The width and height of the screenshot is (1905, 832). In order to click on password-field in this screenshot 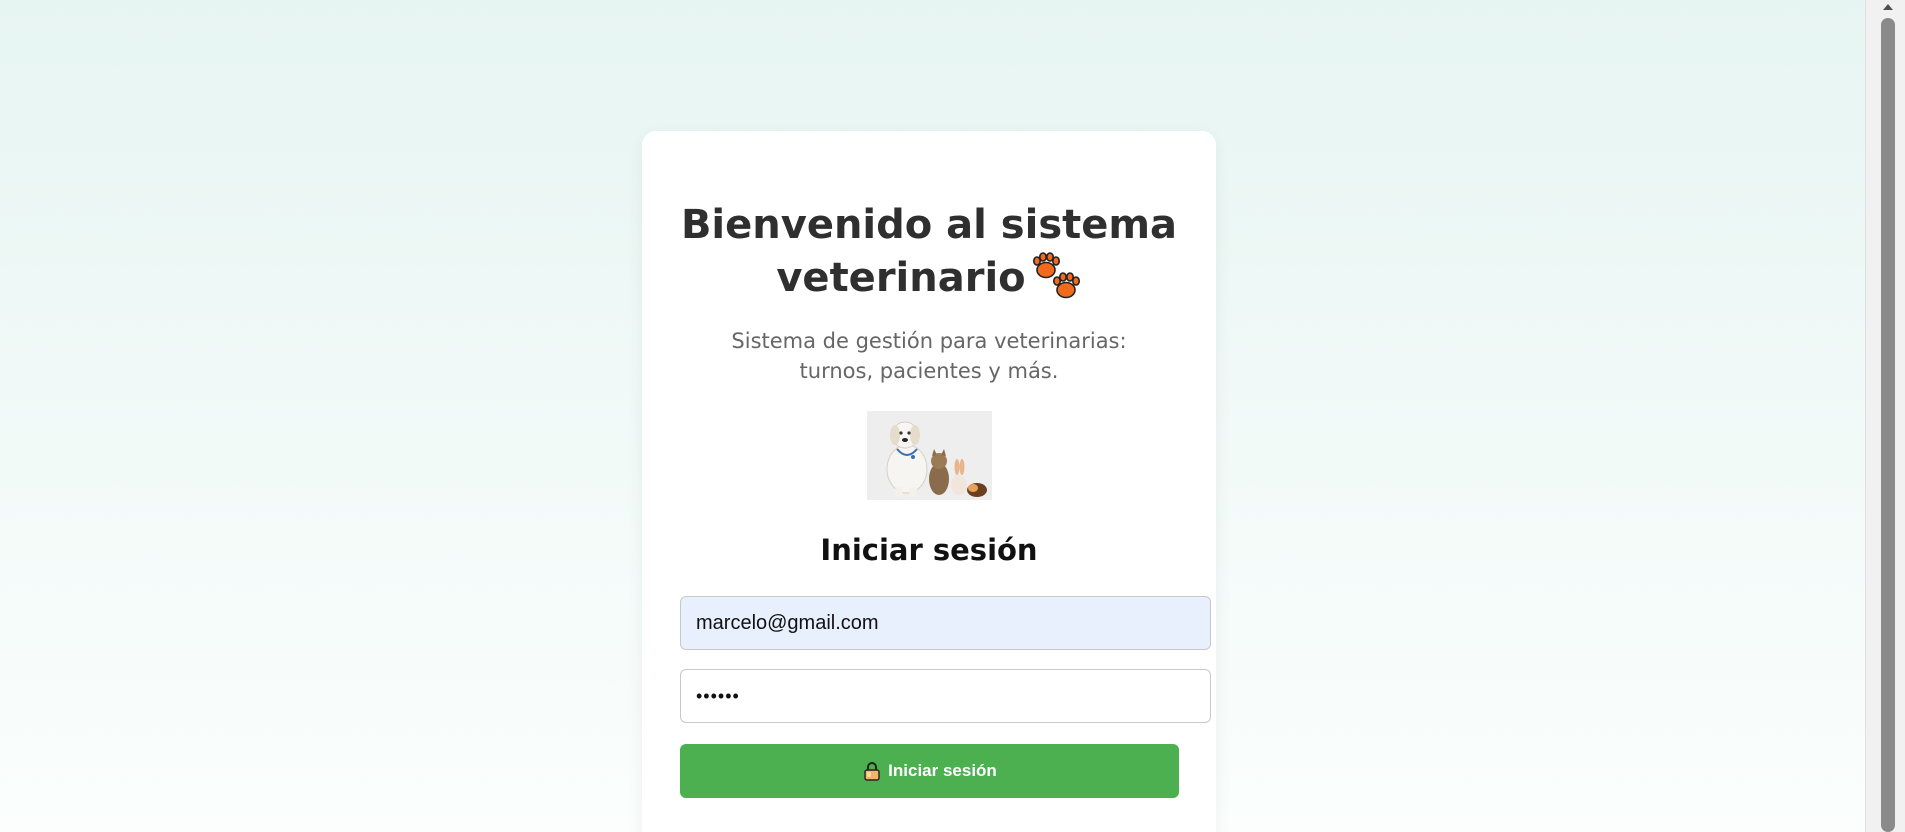, I will do `click(945, 696)`.